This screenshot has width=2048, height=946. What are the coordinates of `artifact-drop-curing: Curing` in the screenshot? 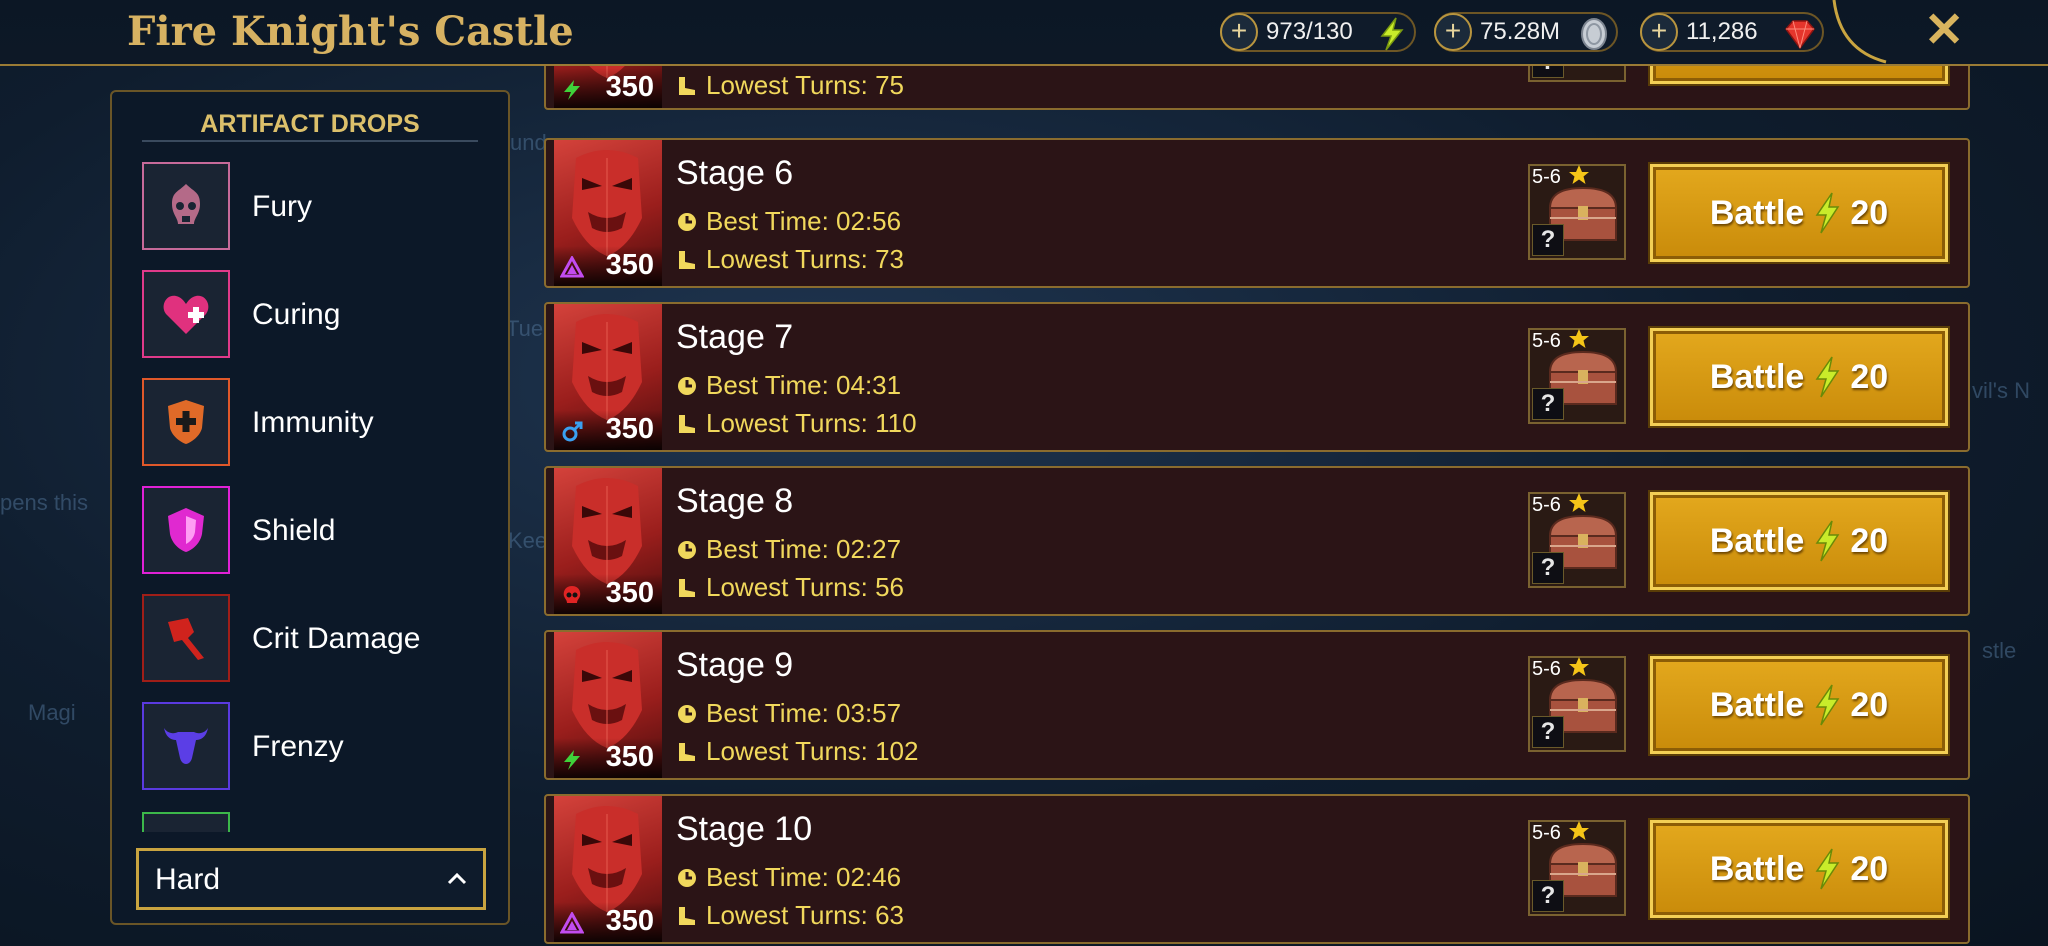 It's located at (312, 315).